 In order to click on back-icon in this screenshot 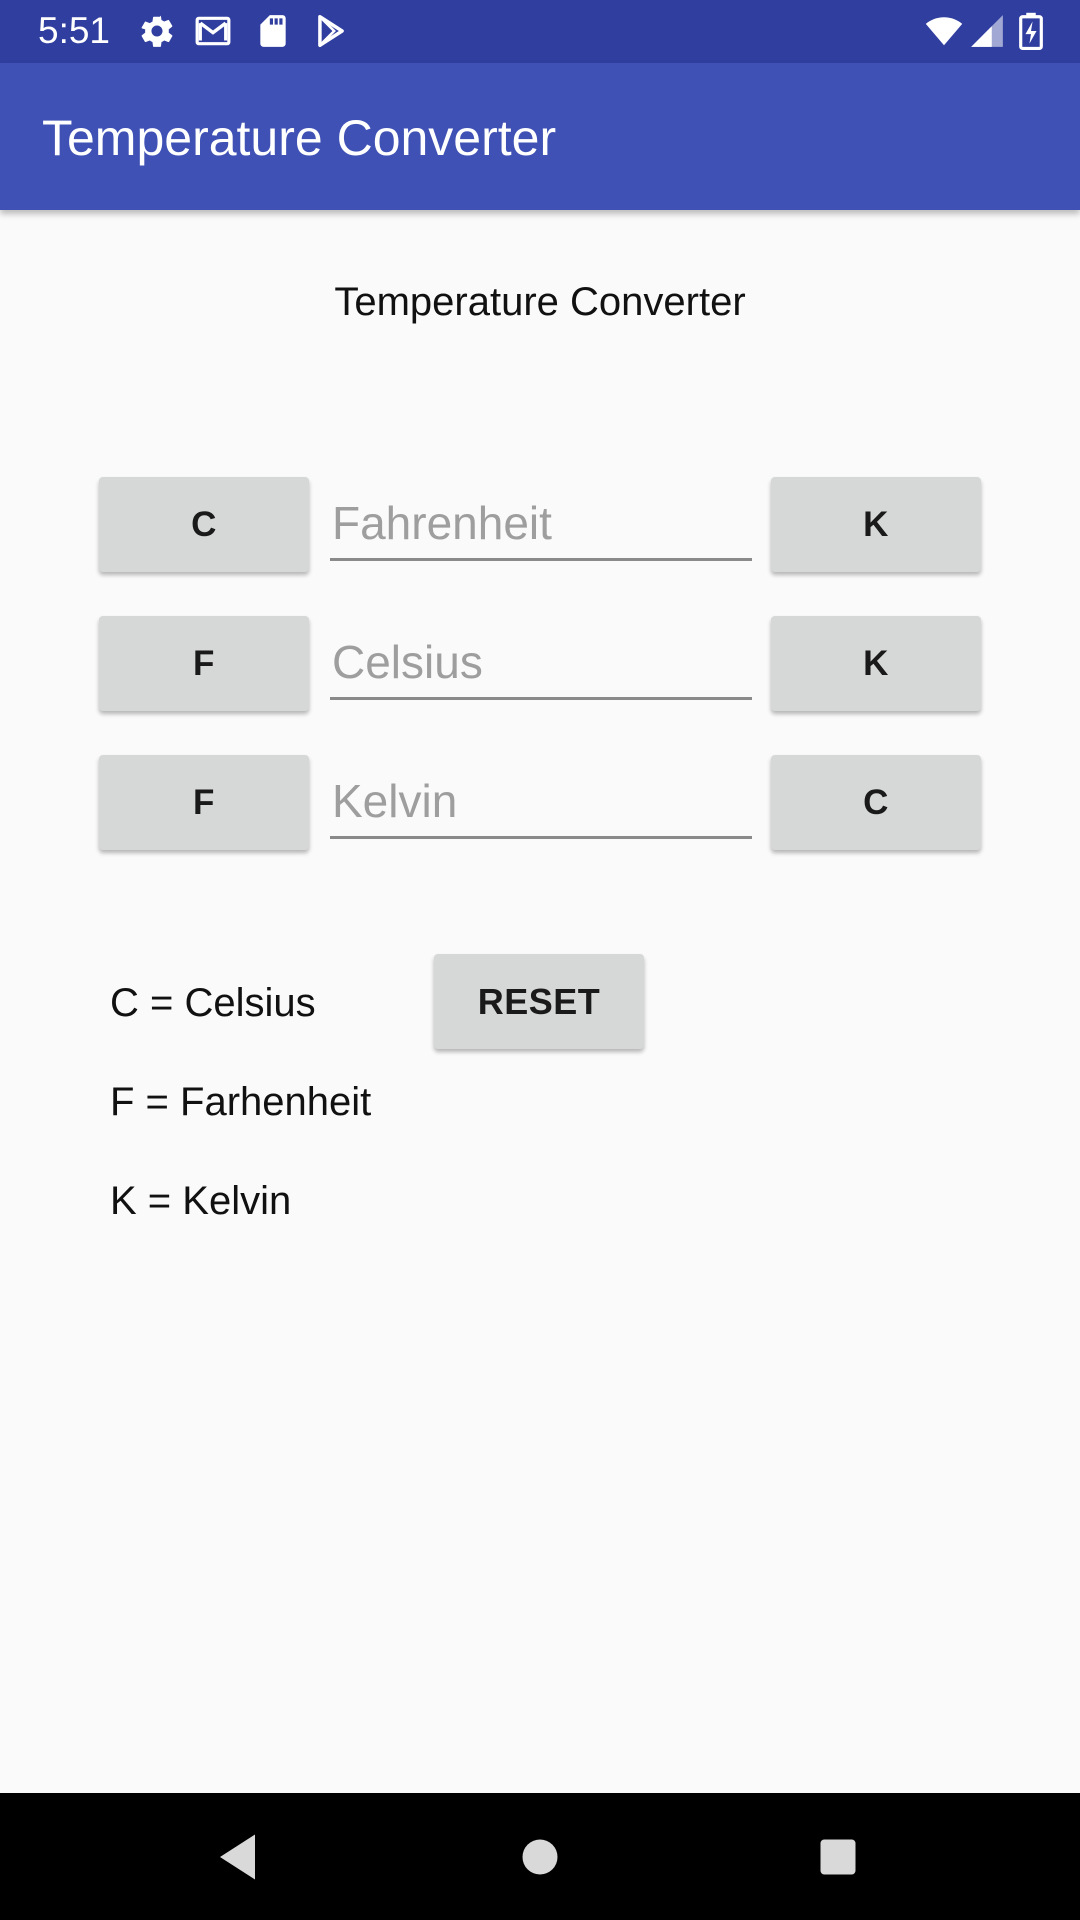, I will do `click(240, 1857)`.